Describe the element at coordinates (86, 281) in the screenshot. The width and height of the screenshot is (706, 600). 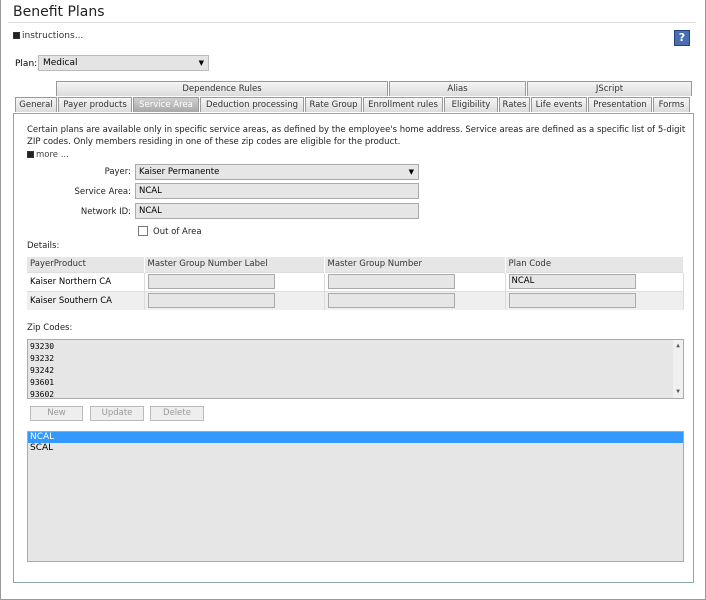
I see `payer-product-cell: Kaiser Northern CA` at that location.